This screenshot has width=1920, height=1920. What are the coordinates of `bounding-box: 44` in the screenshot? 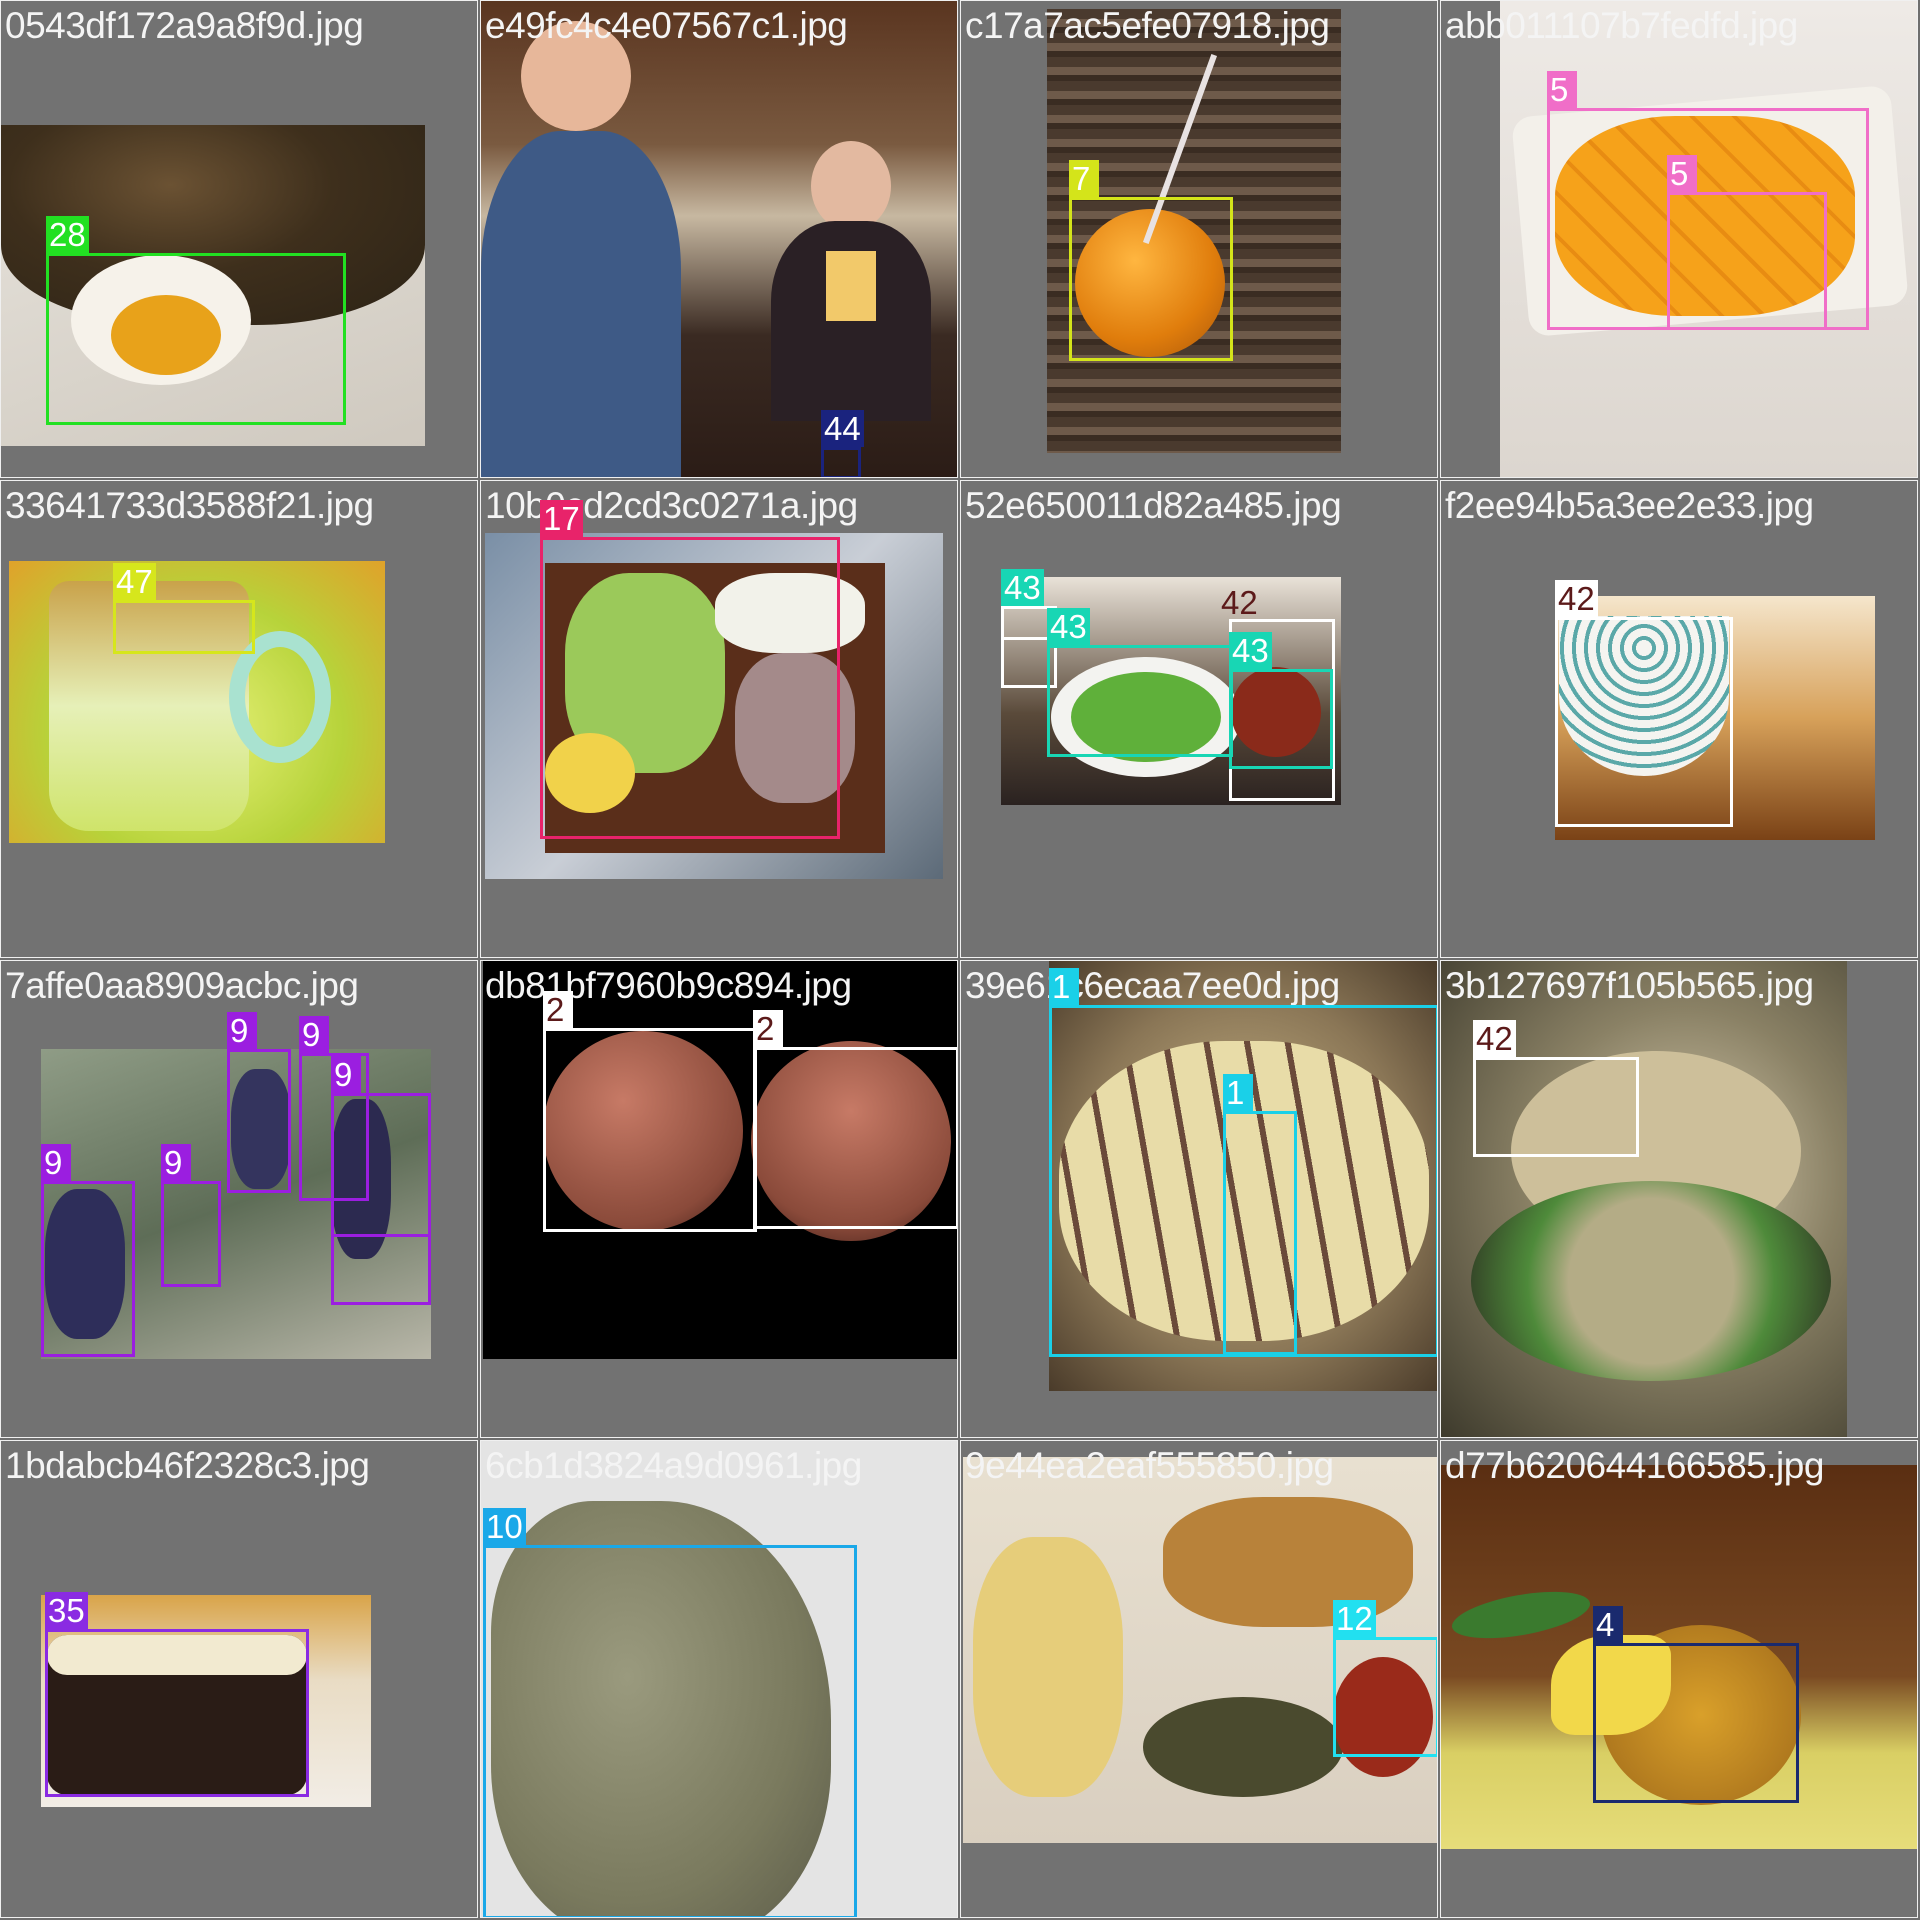 It's located at (842, 443).